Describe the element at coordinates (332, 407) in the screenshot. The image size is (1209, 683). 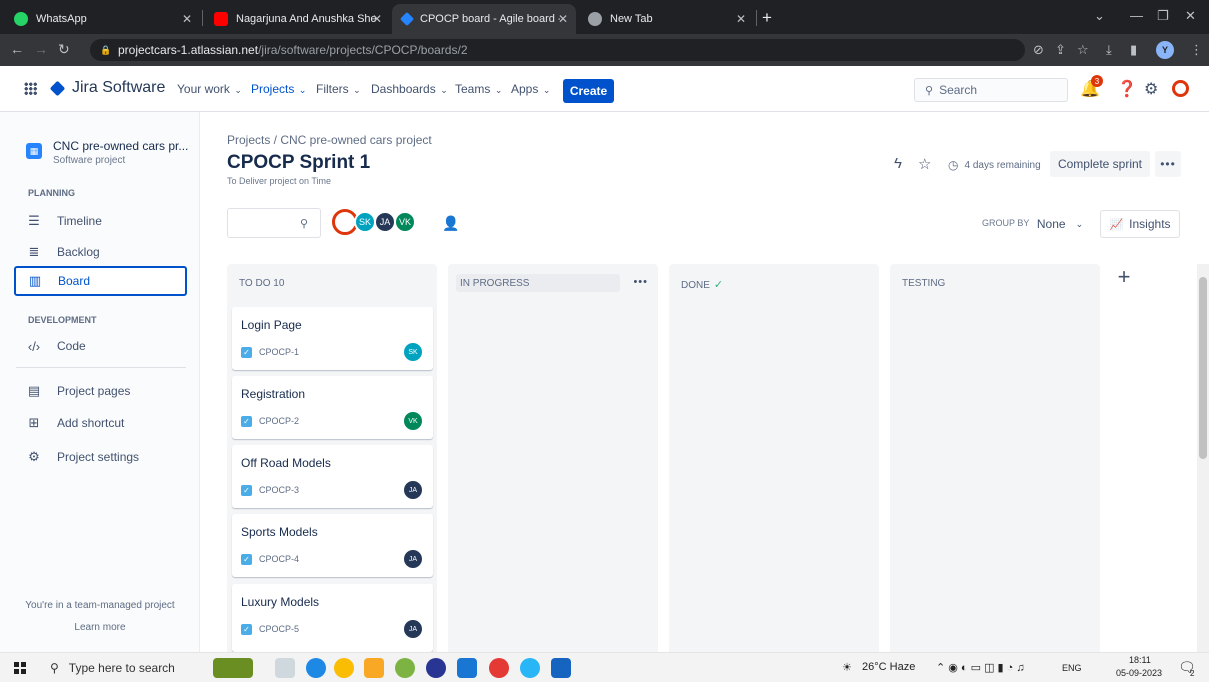
I see `issue-card: Registration ✓ CPOCP-2 VK` at that location.